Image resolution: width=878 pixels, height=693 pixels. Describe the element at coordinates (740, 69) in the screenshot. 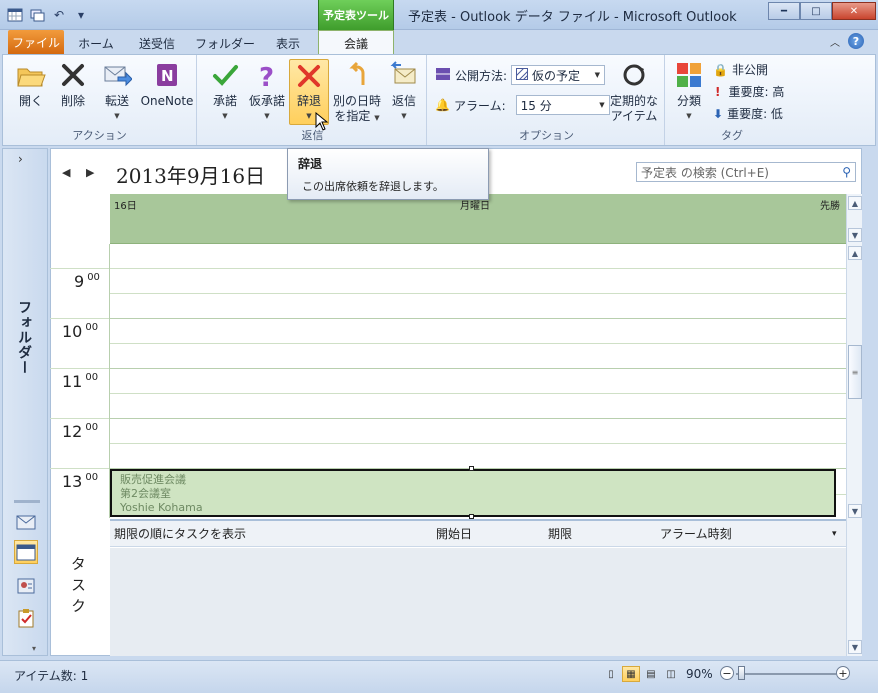

I see `private-button: 🔒 非公開` at that location.